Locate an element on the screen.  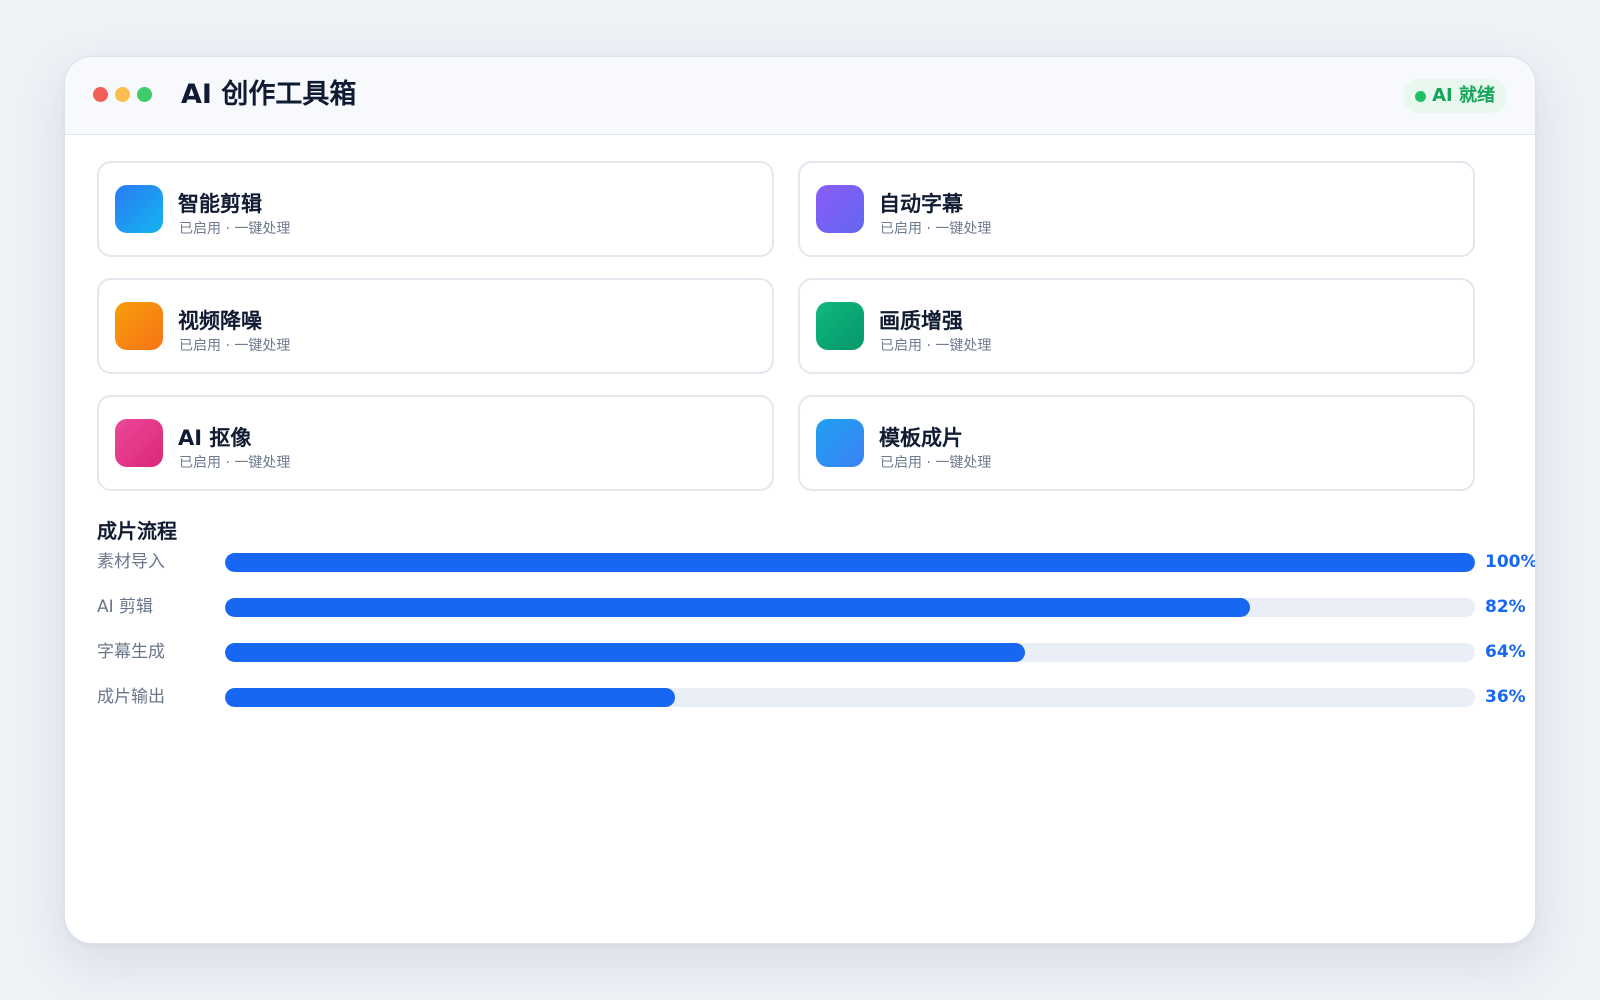
tool-title: 视频降噪 is located at coordinates (220, 321).